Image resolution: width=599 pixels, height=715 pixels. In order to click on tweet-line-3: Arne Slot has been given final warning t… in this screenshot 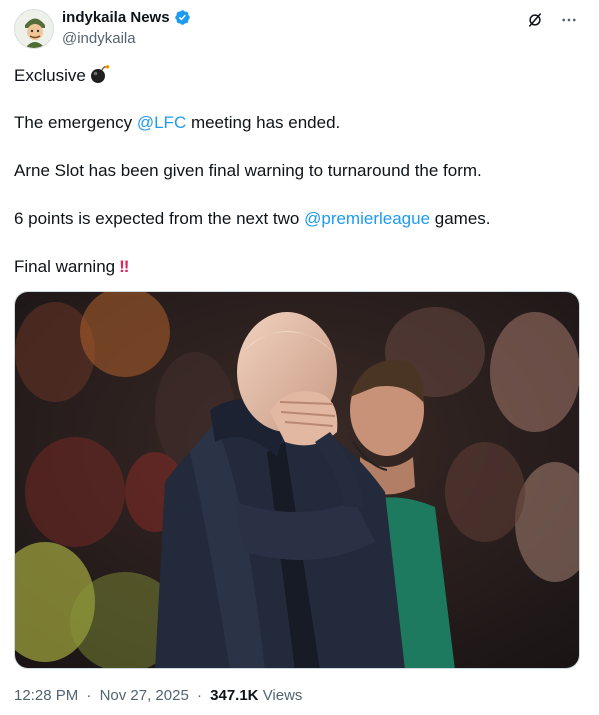, I will do `click(248, 171)`.